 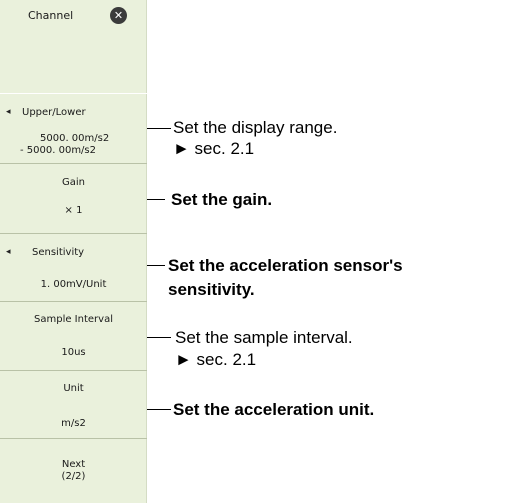 I want to click on sensitivity-label: Sensitivity, so click(x=58, y=252).